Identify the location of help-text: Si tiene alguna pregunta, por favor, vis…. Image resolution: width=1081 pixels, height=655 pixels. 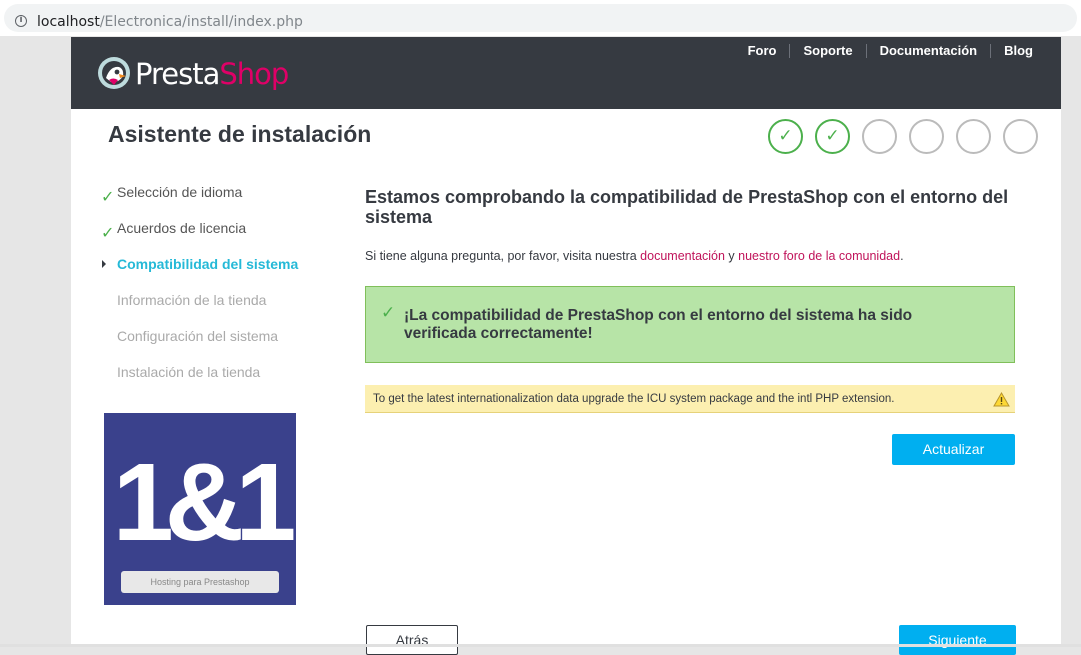
(634, 256).